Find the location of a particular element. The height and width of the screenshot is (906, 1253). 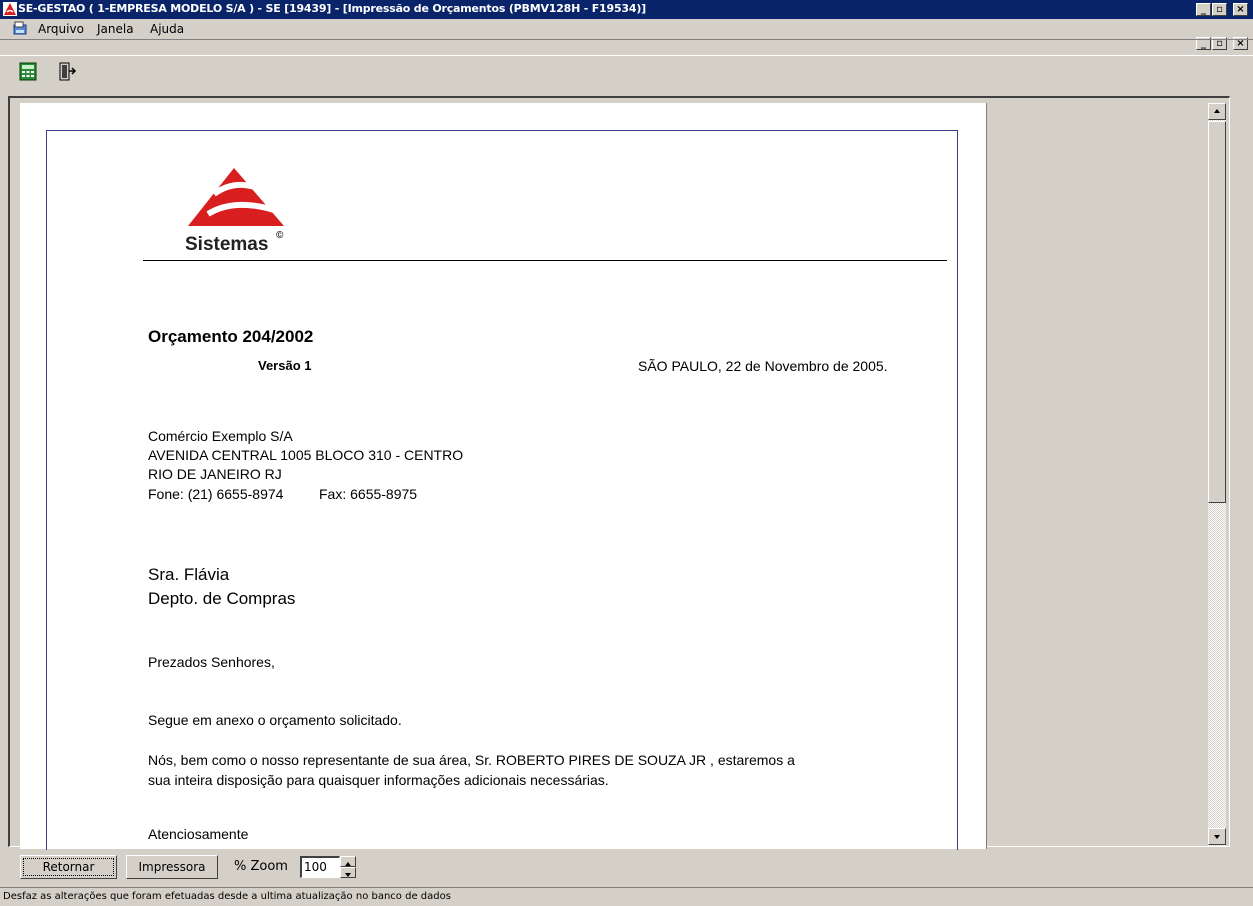

restore-button: ▫ is located at coordinates (1219, 9).